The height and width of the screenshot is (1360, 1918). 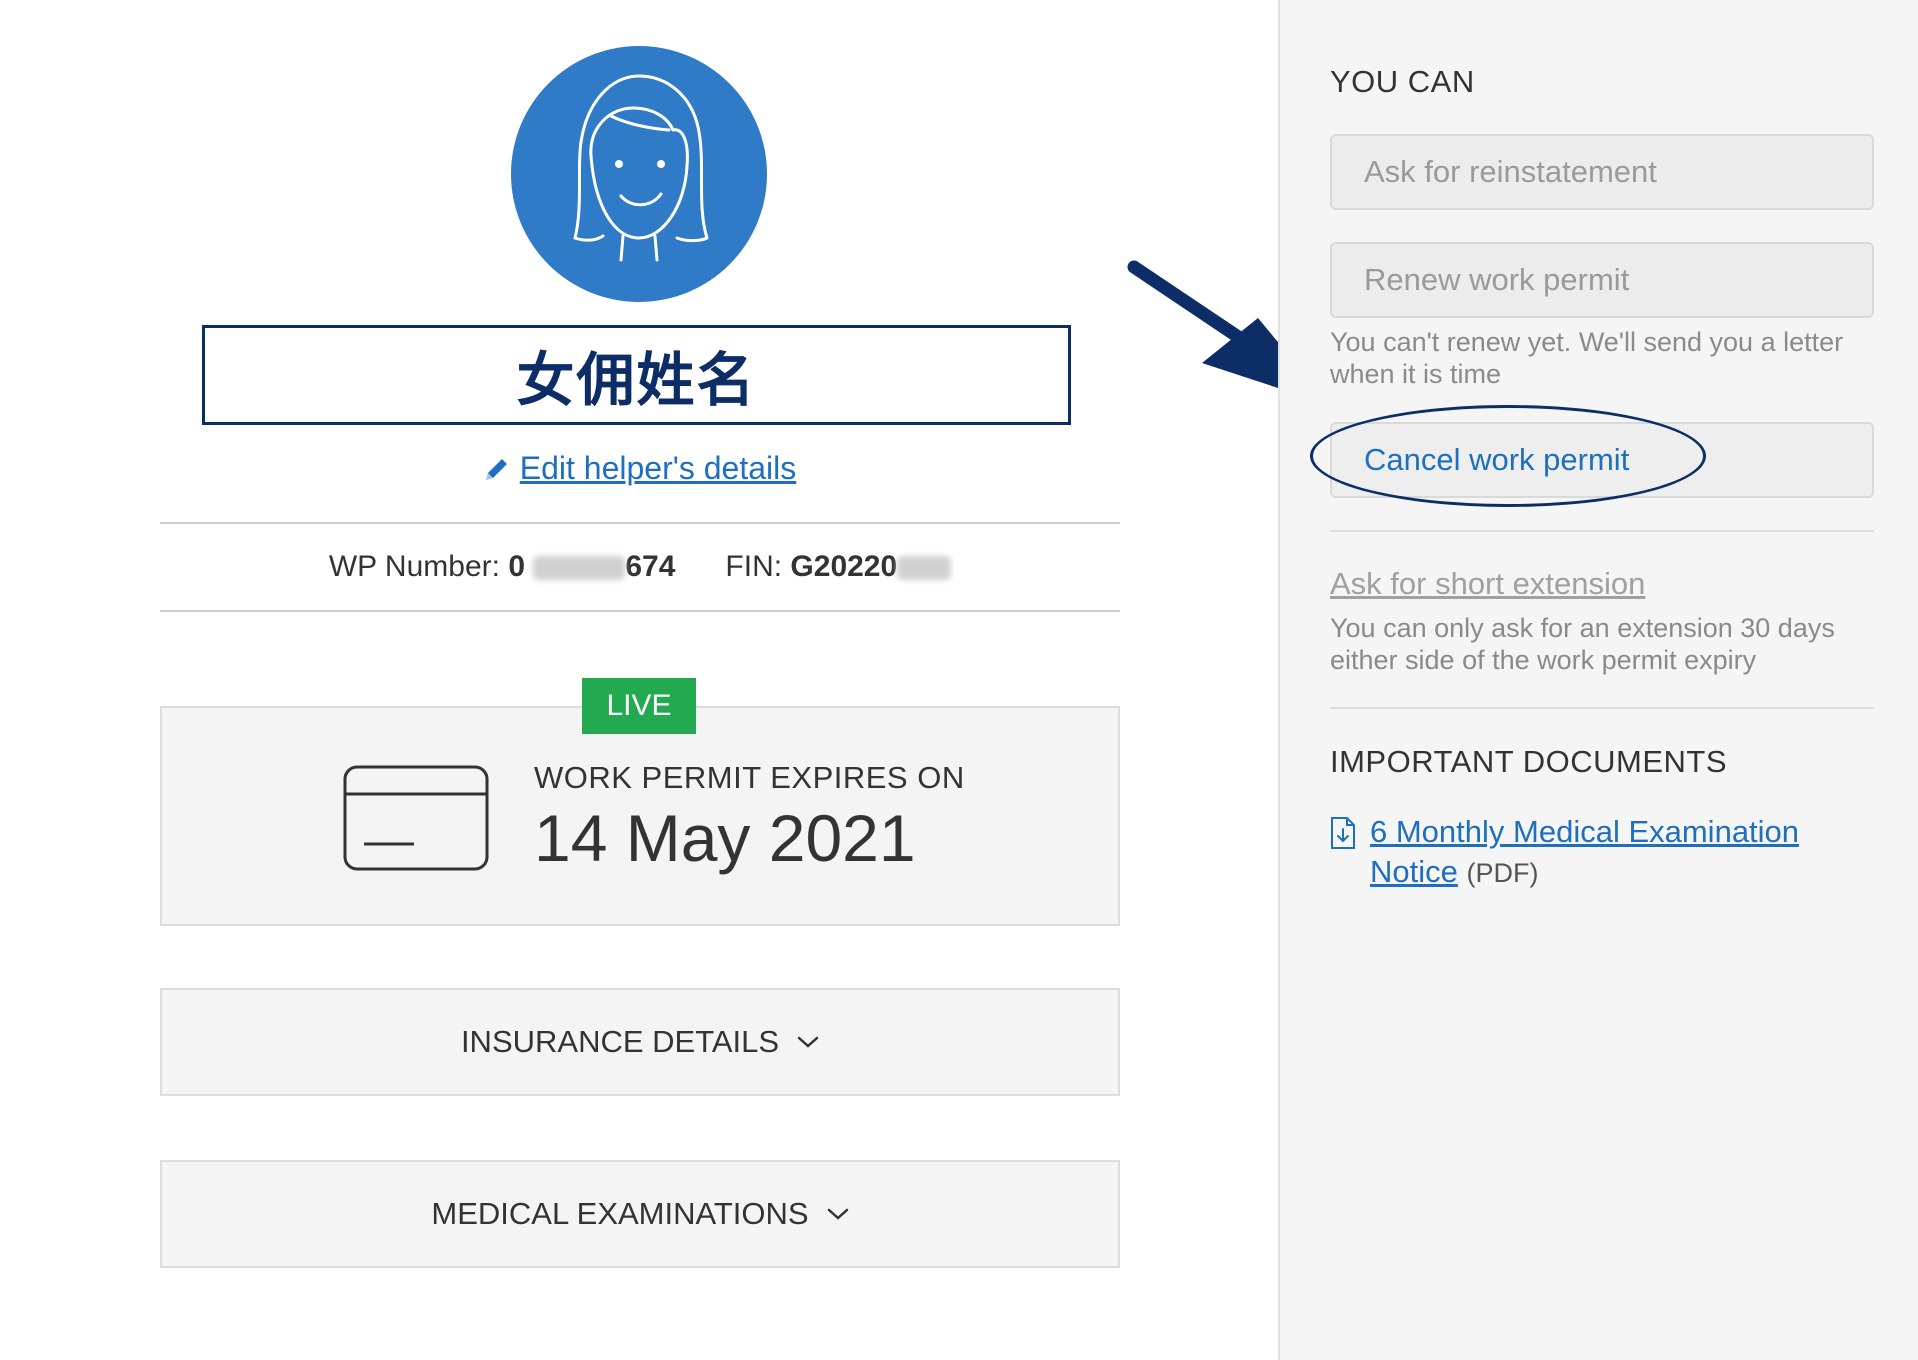 I want to click on medical-examinations-accordion: MEDICAL EXAMINATIONS, so click(x=640, y=1214).